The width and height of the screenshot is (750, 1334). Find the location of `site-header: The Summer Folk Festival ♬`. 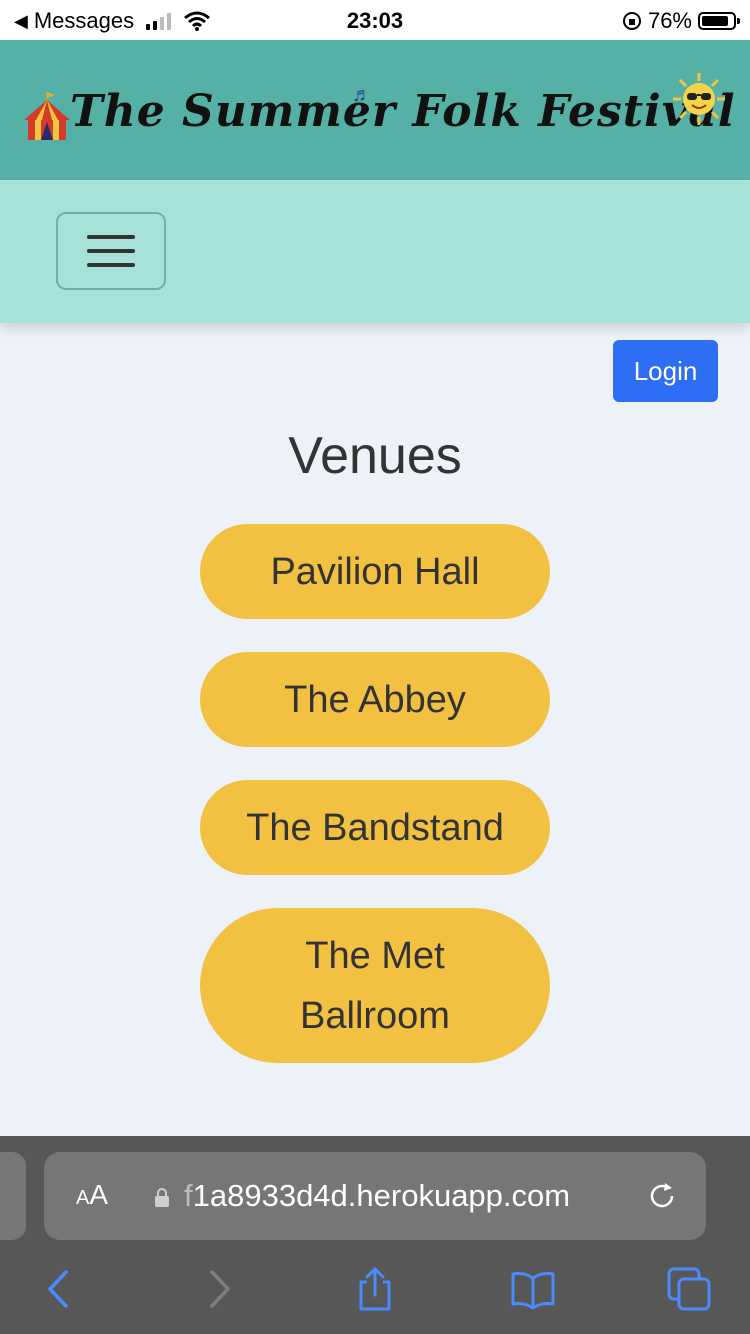

site-header: The Summer Folk Festival ♬ is located at coordinates (375, 110).